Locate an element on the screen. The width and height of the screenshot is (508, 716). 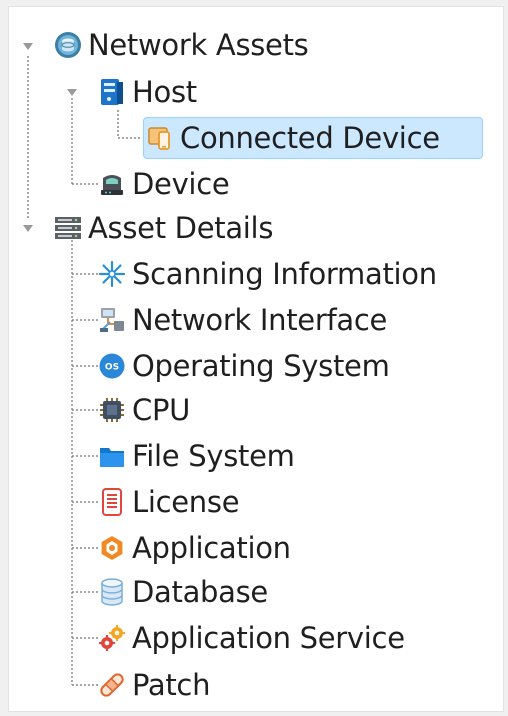
patch-bandage-icon is located at coordinates (112, 685).